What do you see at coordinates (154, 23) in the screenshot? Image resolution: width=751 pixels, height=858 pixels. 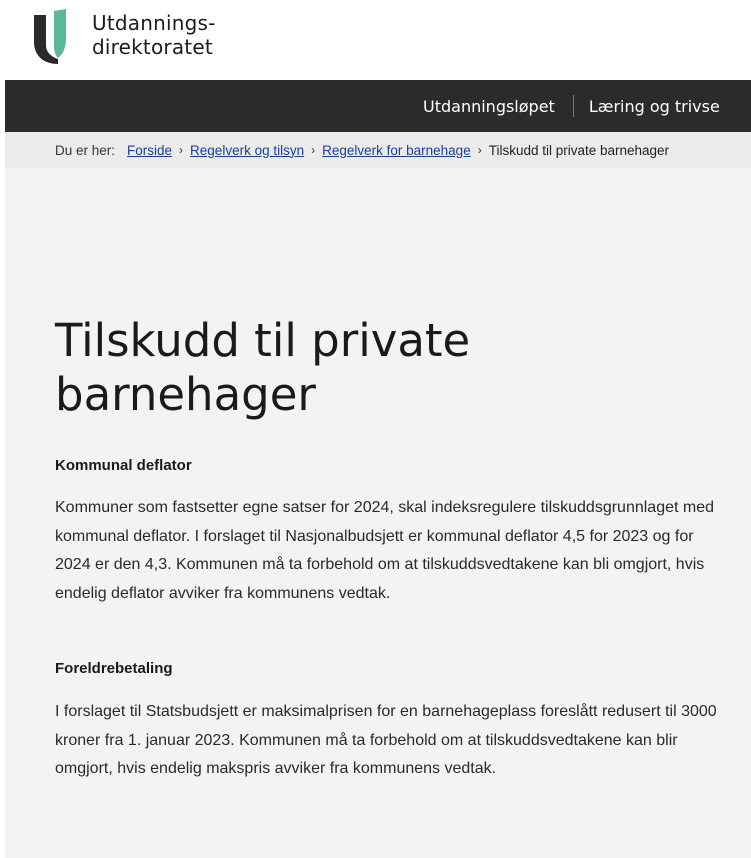 I see `logo-text-line1: Utdannings-` at bounding box center [154, 23].